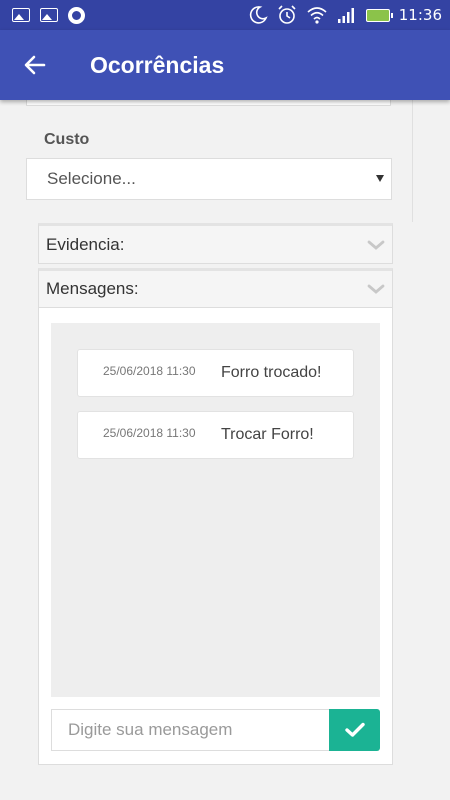  I want to click on evidencia-panel: Evidencia:, so click(215, 243).